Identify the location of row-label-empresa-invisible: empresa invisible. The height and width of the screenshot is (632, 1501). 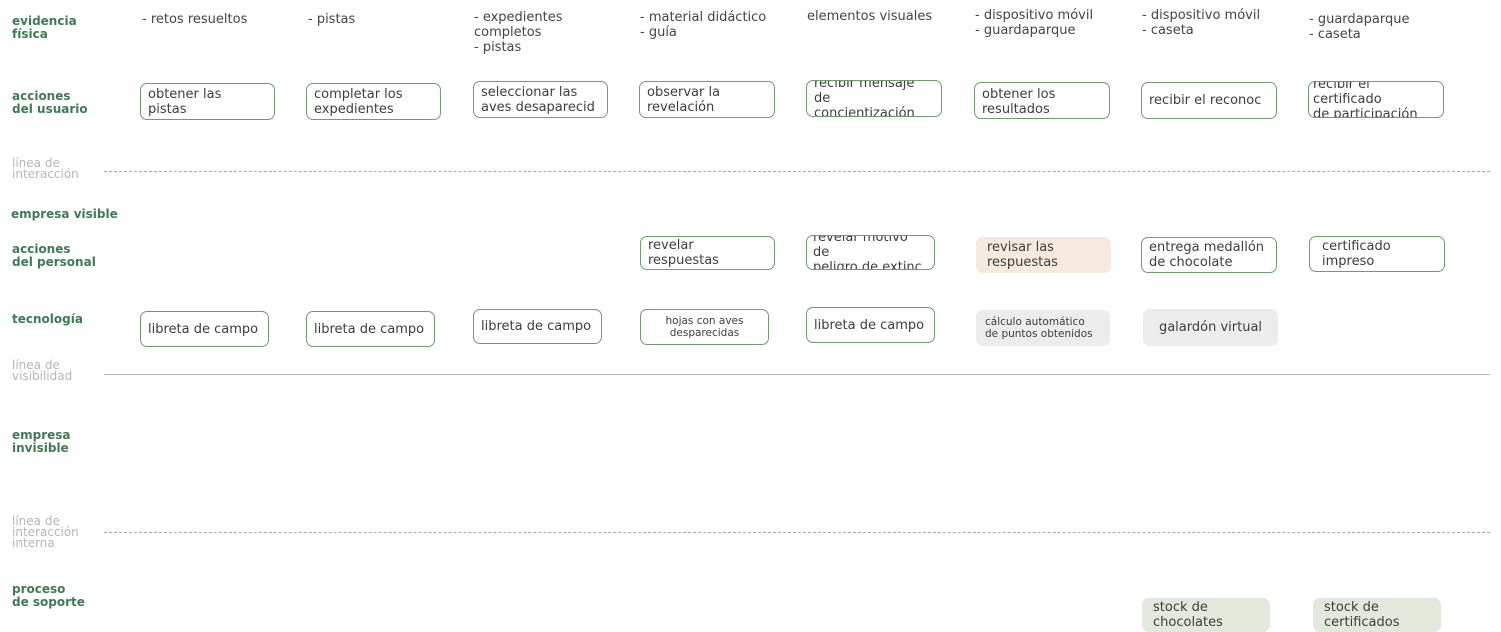
(41, 441).